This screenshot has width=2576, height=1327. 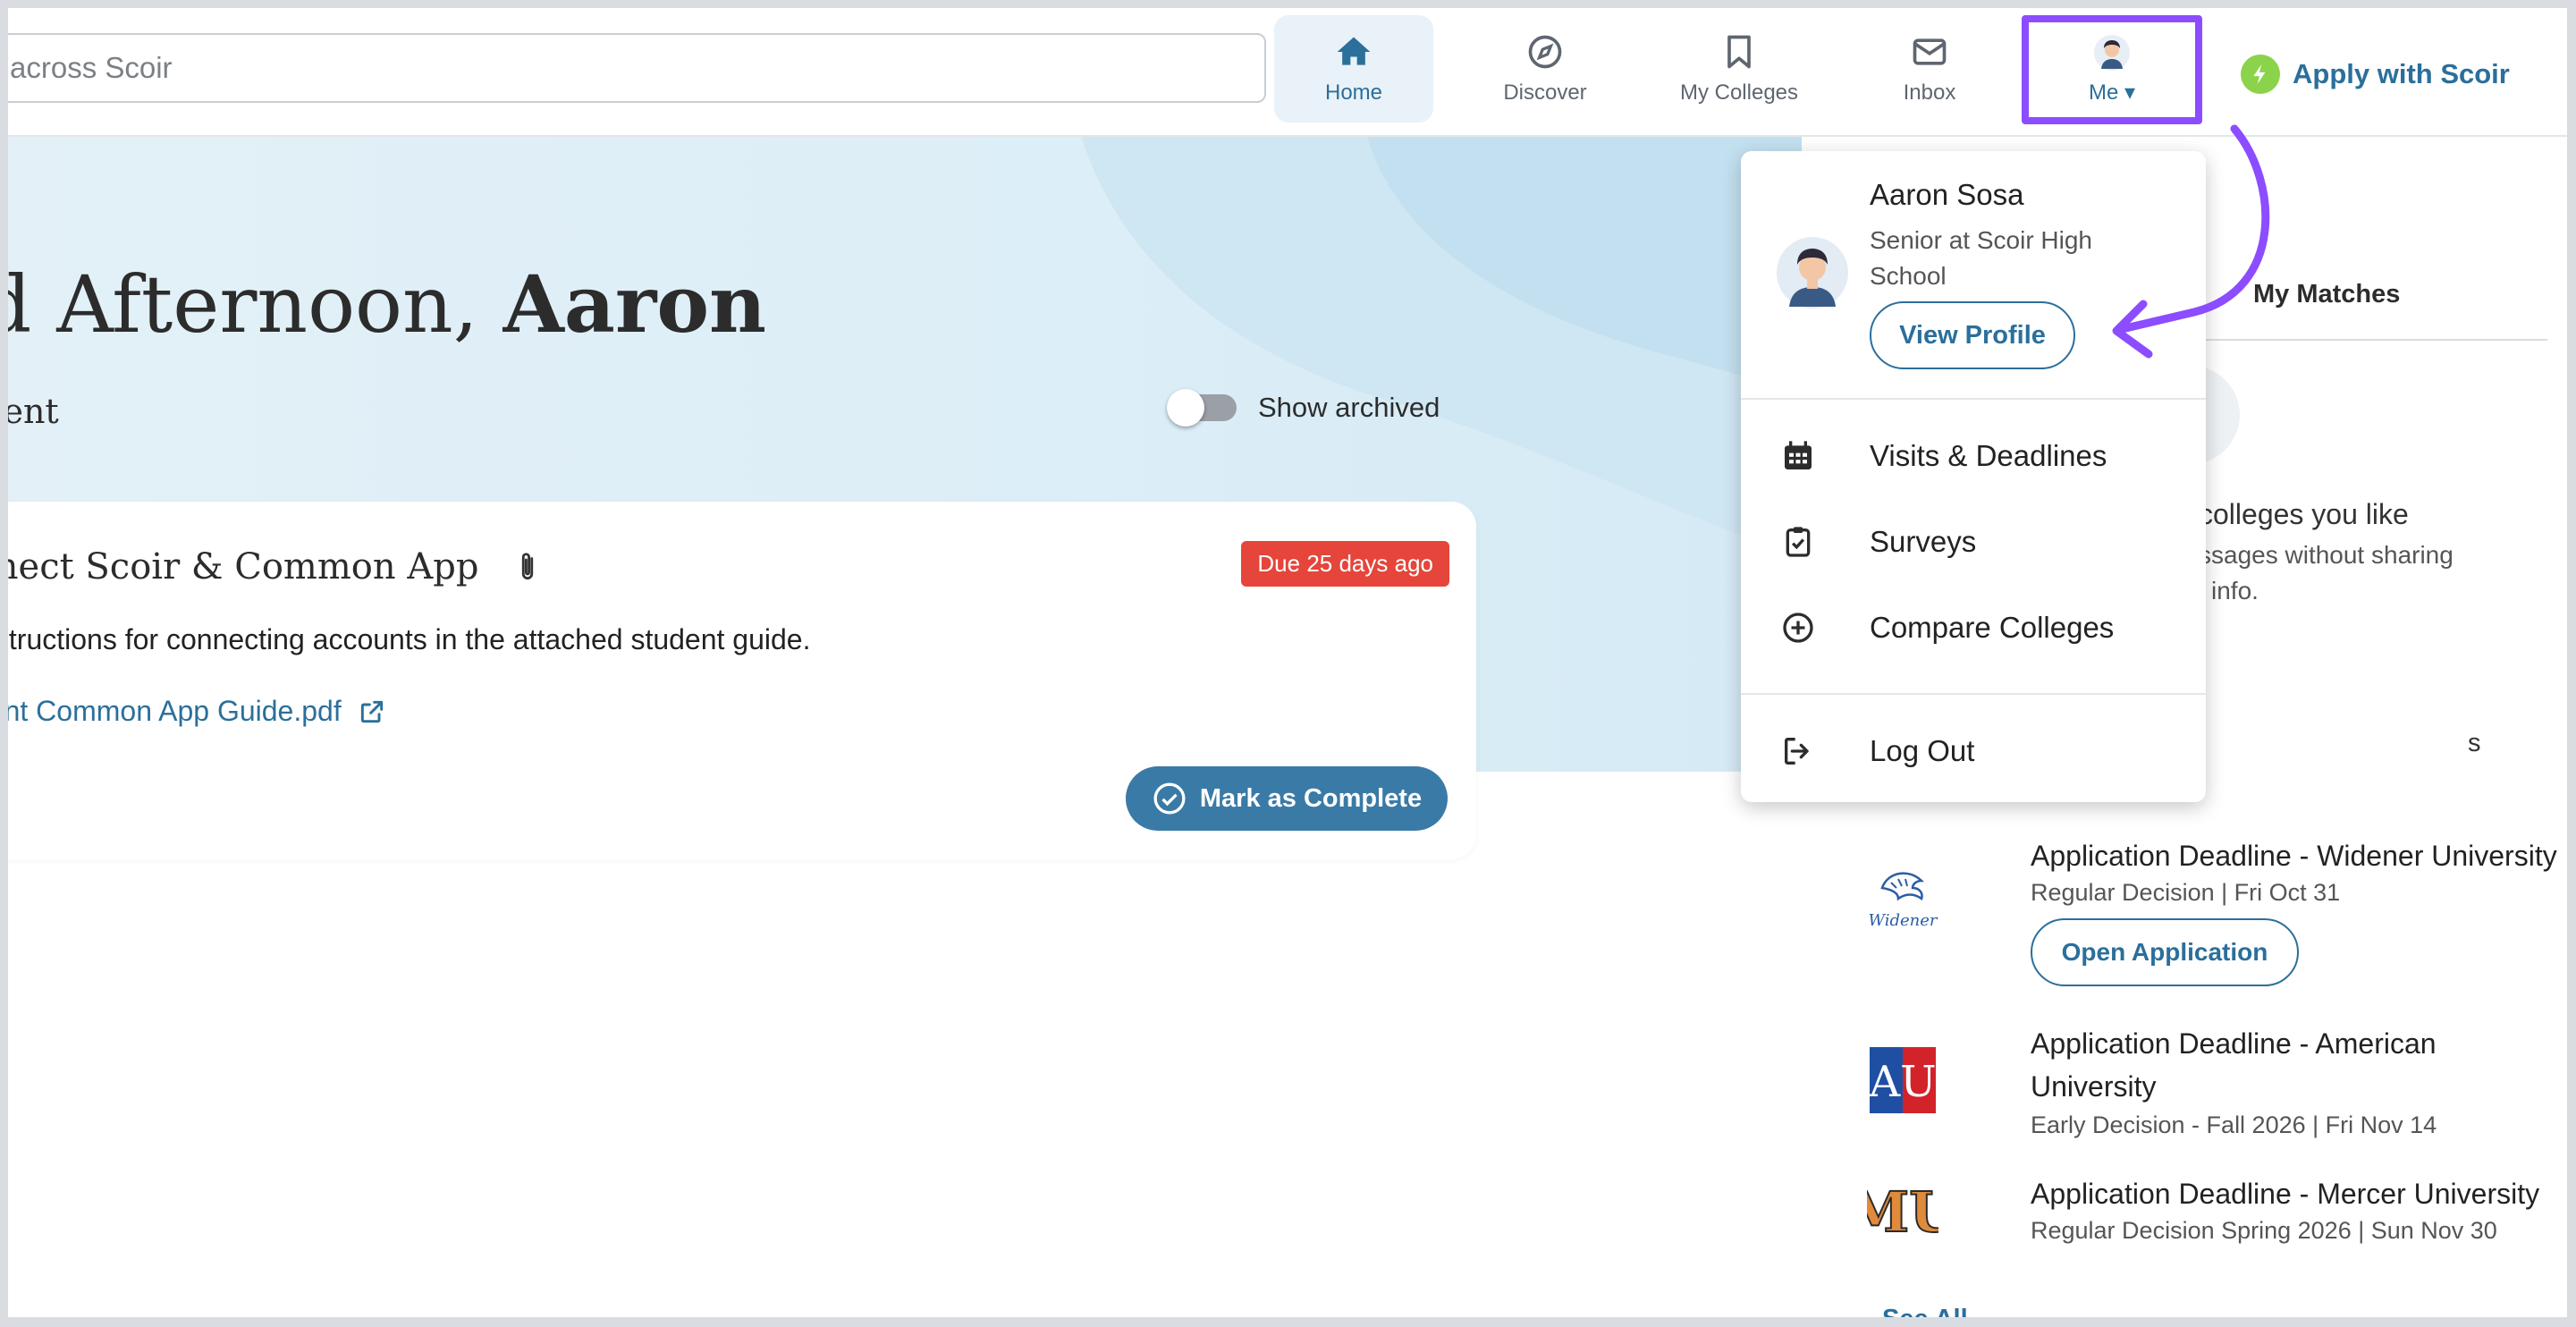 What do you see at coordinates (2186, 892) in the screenshot?
I see `deadline-meta: Regular Decision | Fri Oct 31` at bounding box center [2186, 892].